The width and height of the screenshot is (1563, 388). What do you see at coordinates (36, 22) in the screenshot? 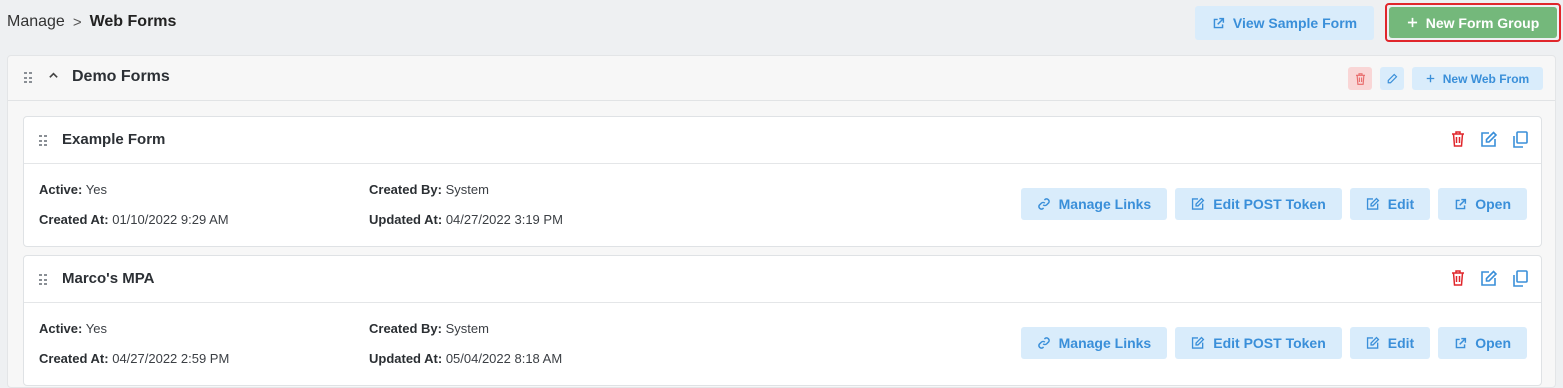
I see `breadcrumb-manage: Manage` at bounding box center [36, 22].